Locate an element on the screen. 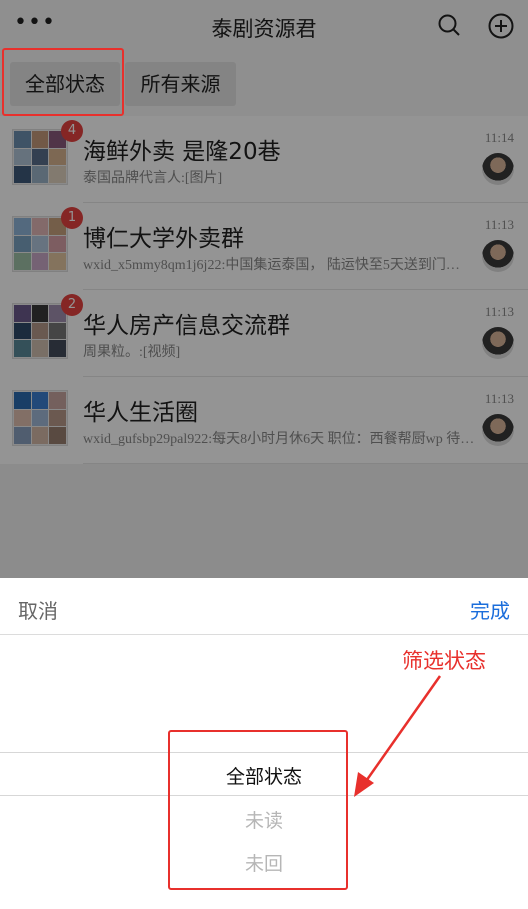  annotation-highlight-picker is located at coordinates (258, 810).